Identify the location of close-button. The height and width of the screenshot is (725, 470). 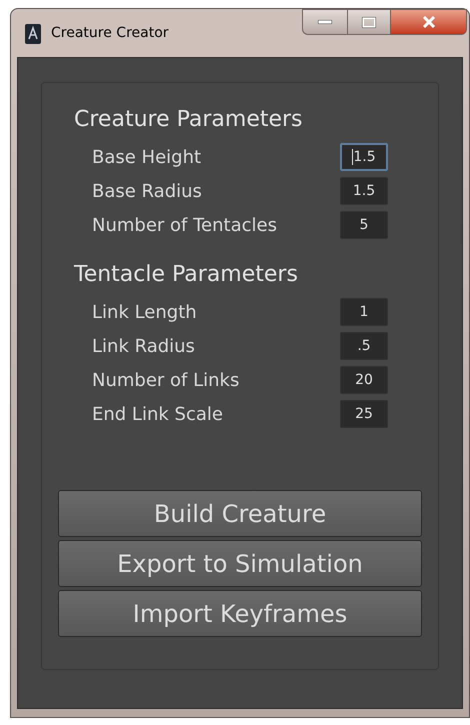
(429, 22).